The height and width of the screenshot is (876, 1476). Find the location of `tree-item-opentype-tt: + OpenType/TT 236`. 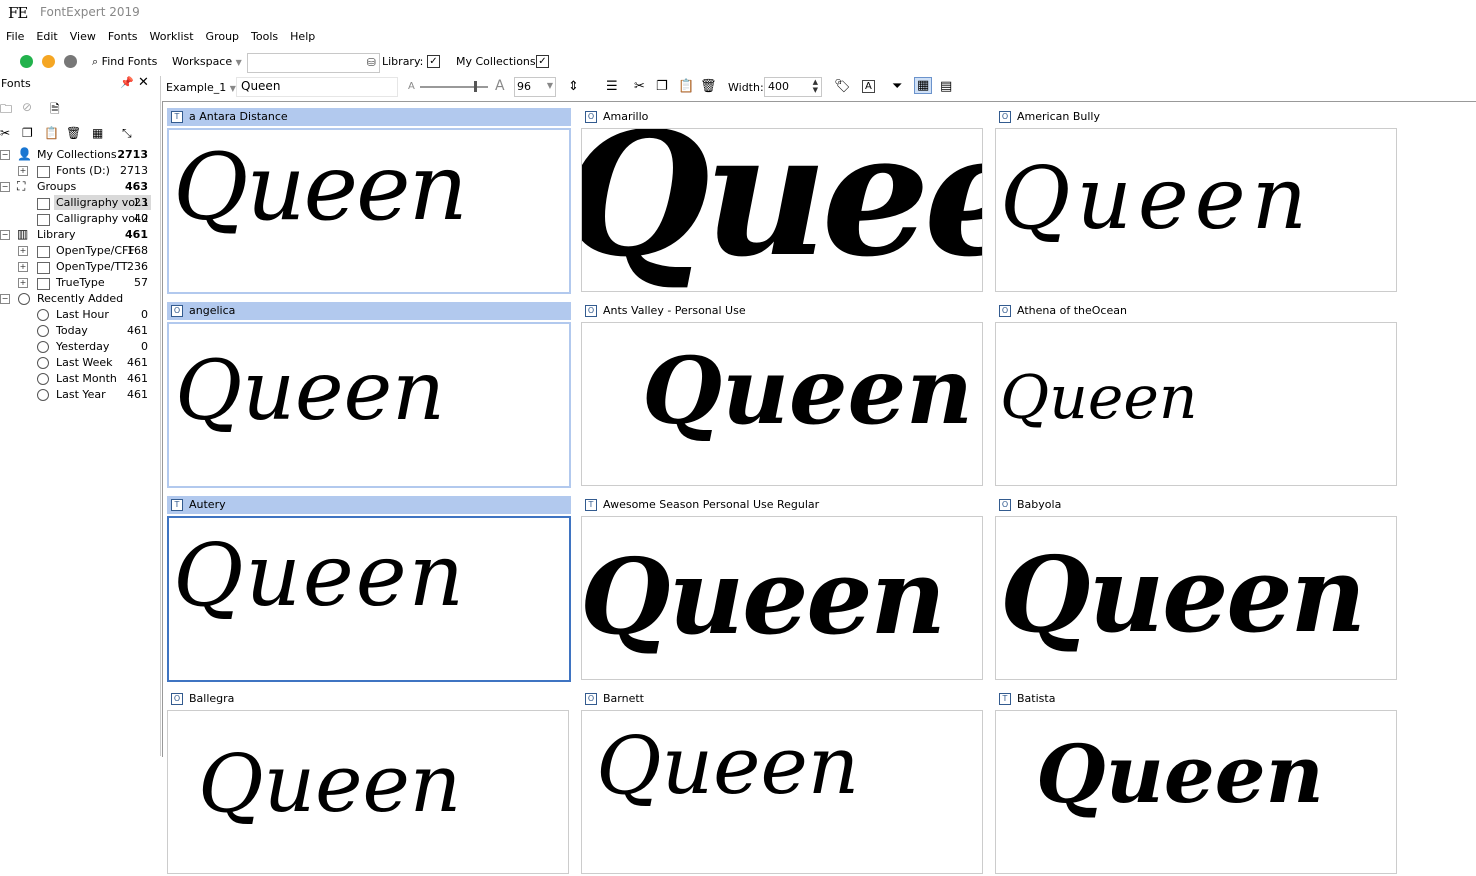

tree-item-opentype-tt: + OpenType/TT 236 is located at coordinates (79, 267).